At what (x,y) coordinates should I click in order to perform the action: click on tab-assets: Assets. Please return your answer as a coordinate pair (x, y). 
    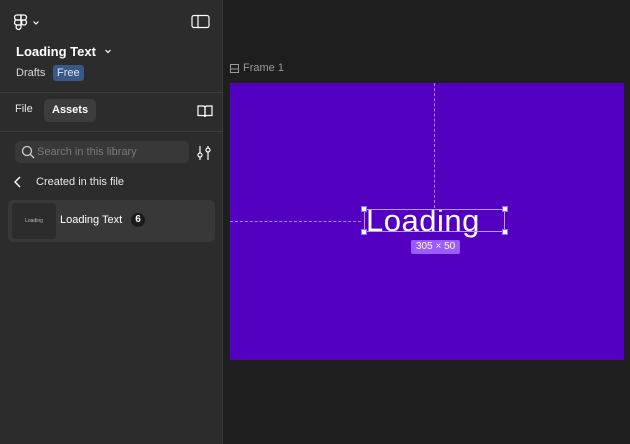
    Looking at the image, I should click on (70, 110).